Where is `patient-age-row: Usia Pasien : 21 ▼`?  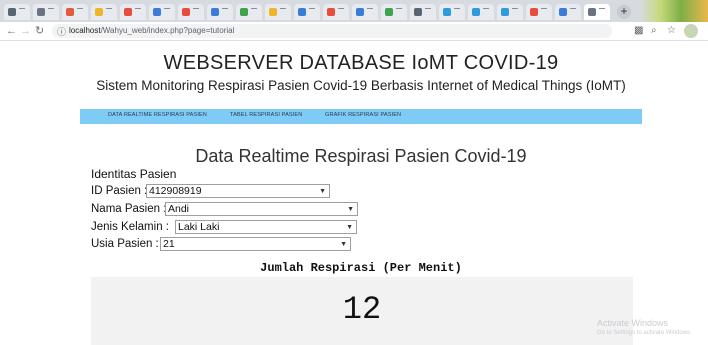 patient-age-row: Usia Pasien : 21 ▼ is located at coordinates (221, 244).